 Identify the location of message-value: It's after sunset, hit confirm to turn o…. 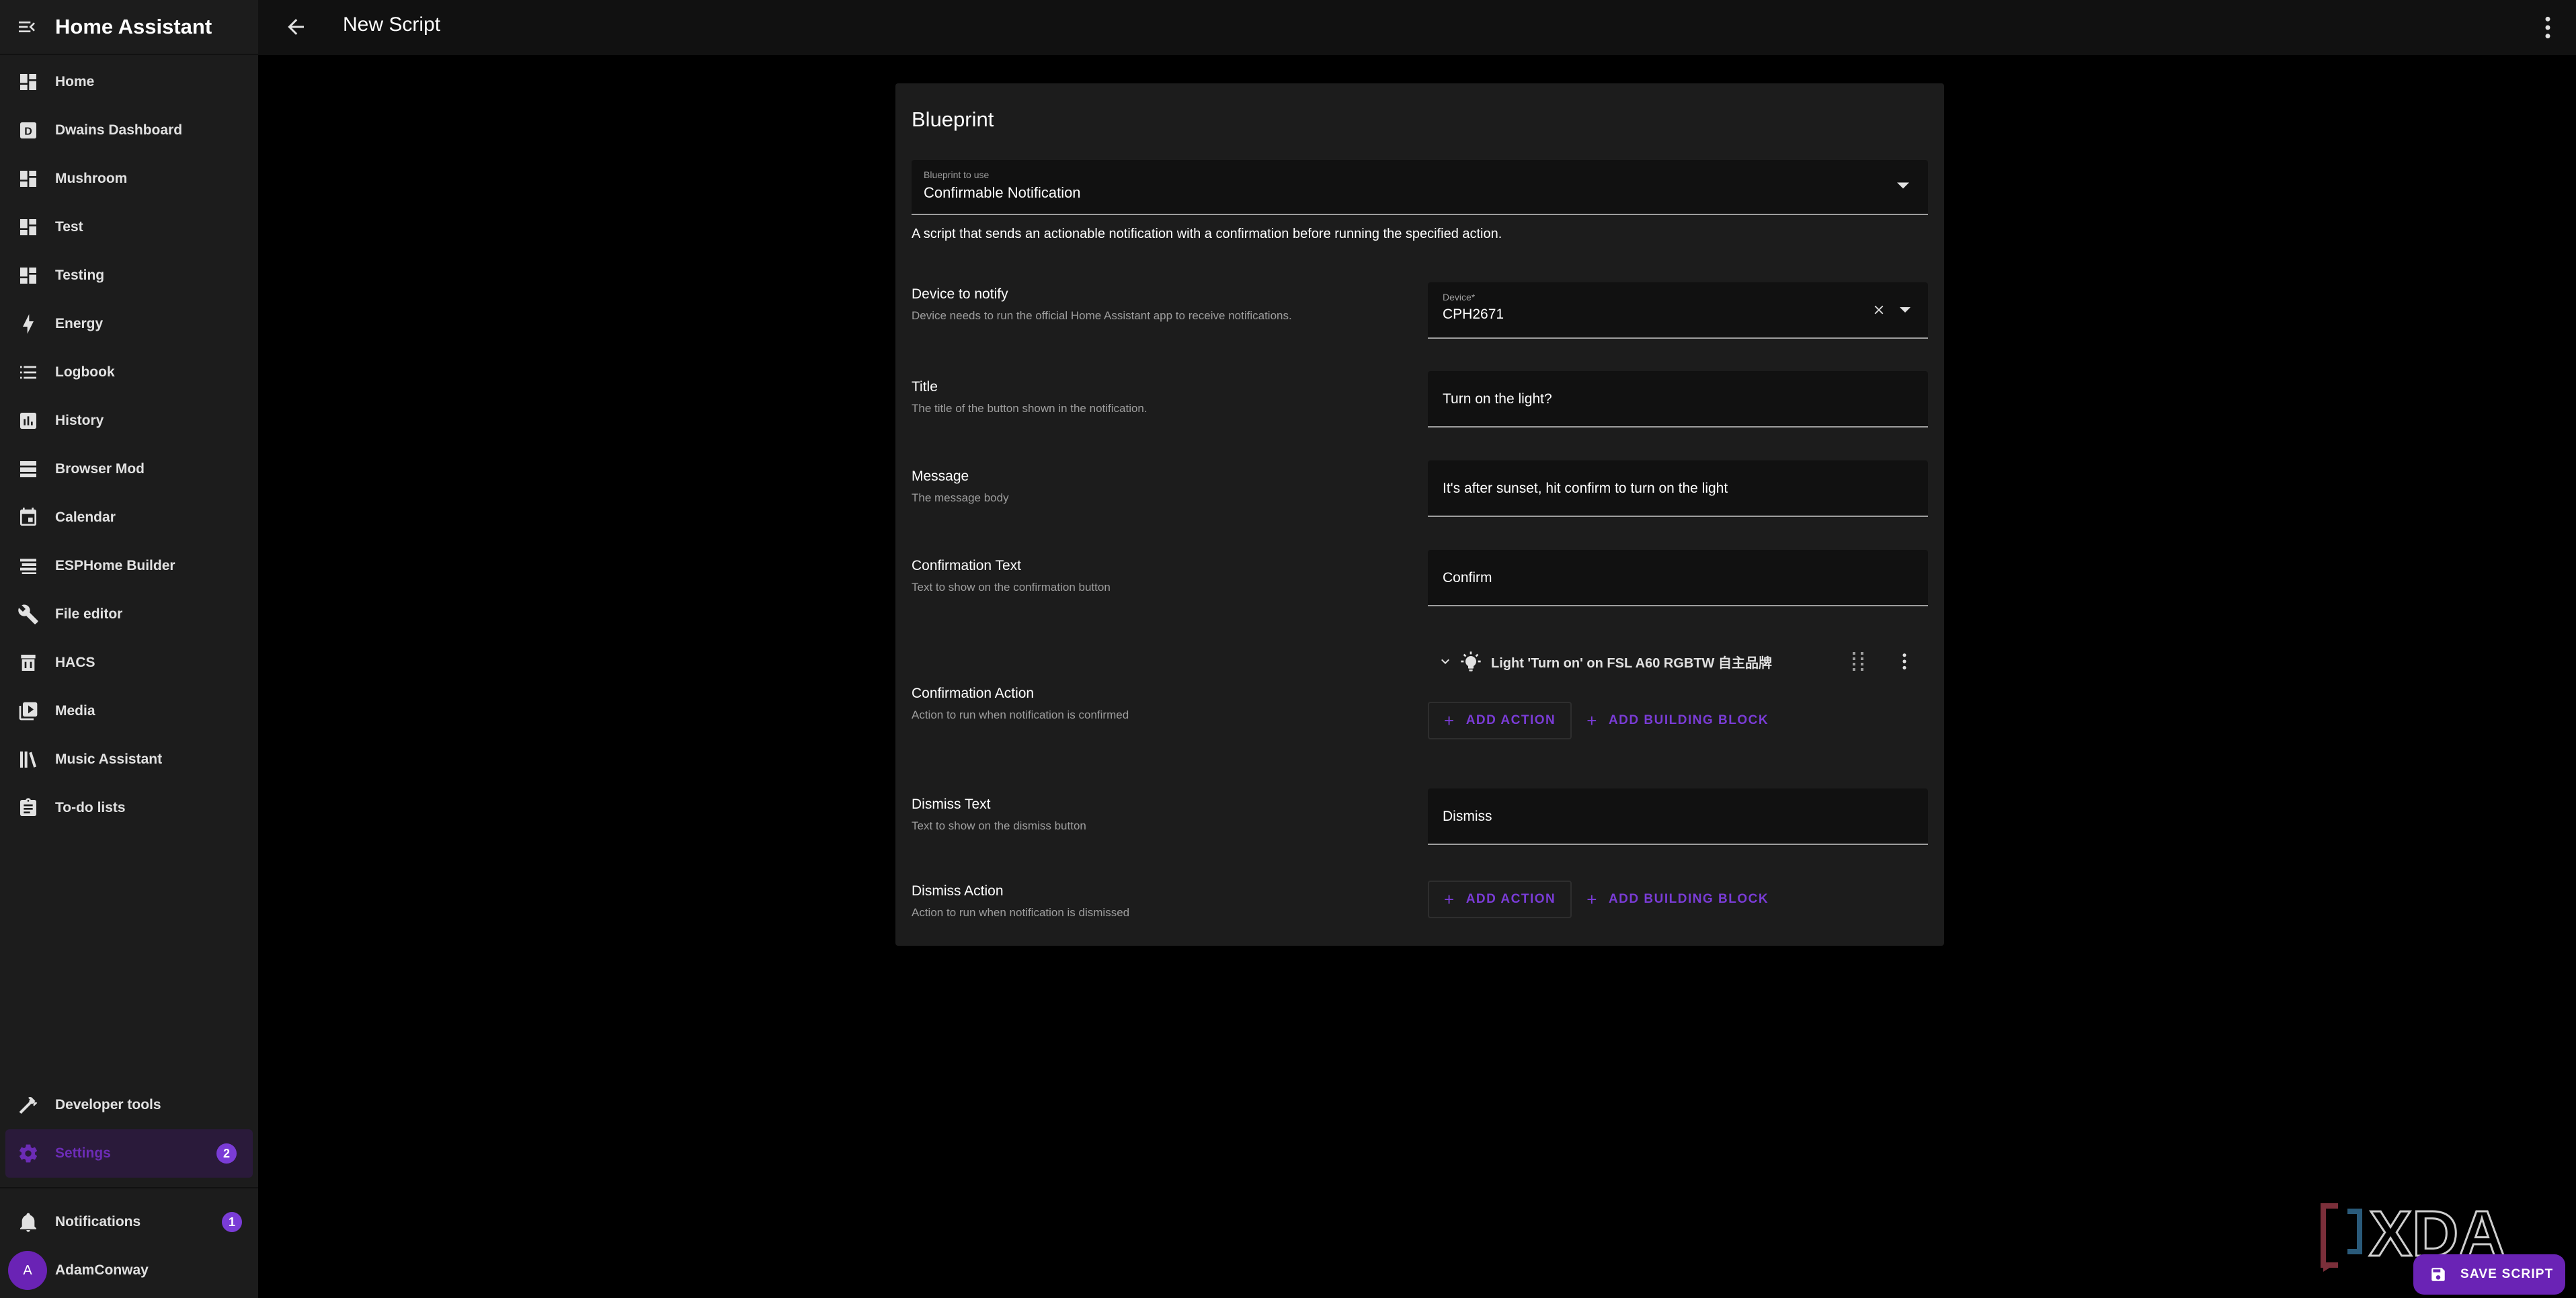
(1585, 488).